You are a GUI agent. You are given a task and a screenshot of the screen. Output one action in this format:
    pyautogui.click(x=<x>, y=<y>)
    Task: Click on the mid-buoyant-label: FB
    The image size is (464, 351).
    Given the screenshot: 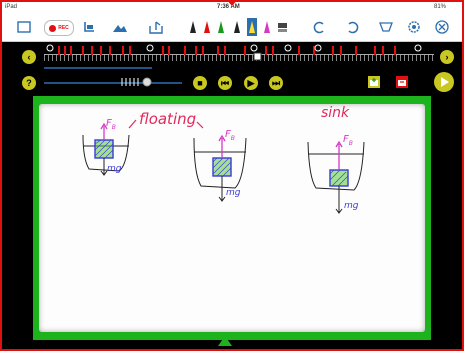 What is the action you would take?
    pyautogui.click(x=230, y=135)
    